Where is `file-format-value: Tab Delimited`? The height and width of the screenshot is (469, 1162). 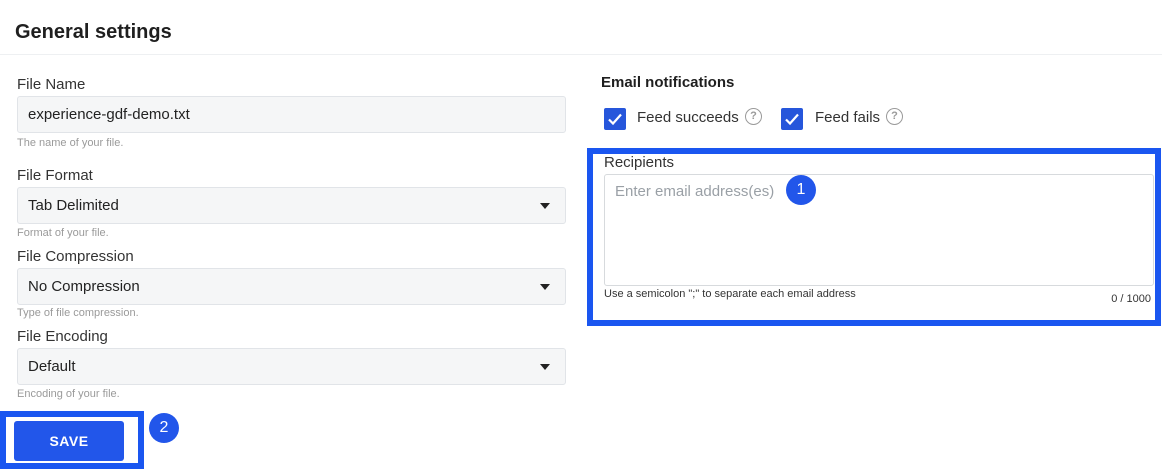
file-format-value: Tab Delimited is located at coordinates (73, 205).